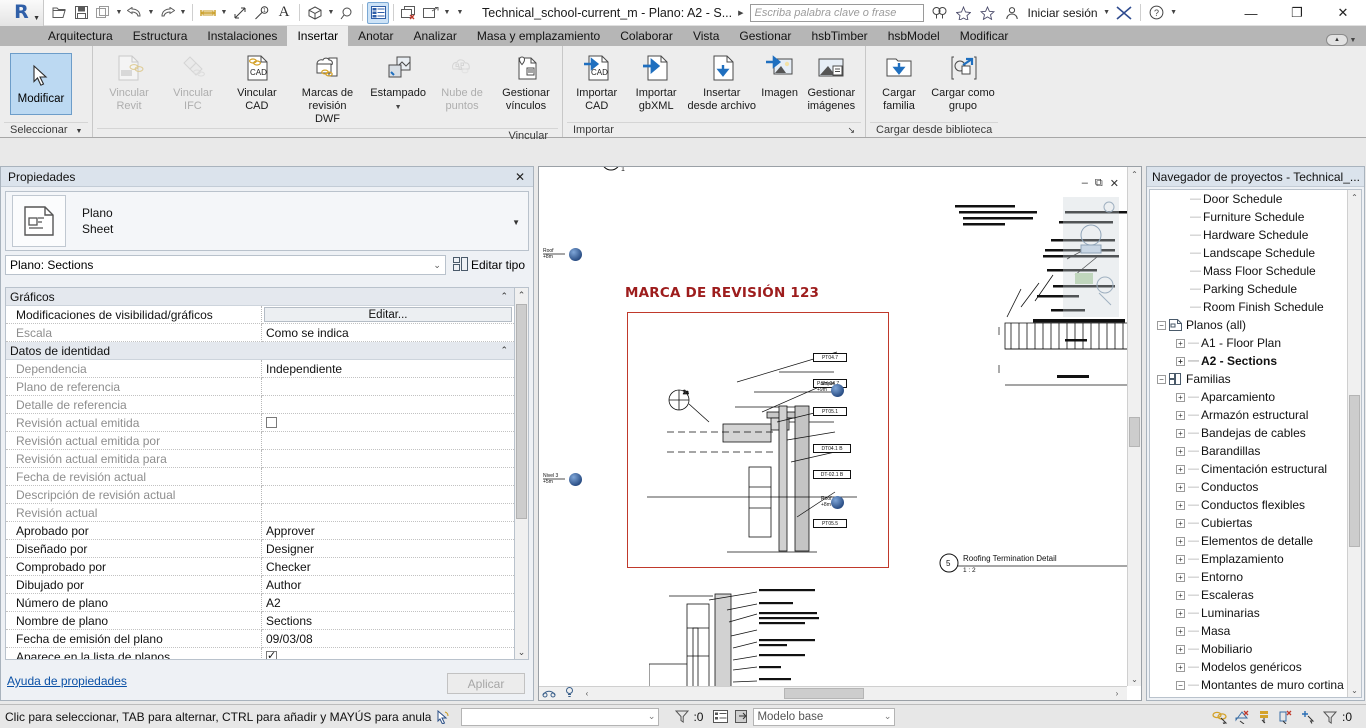 Image resolution: width=1366 pixels, height=728 pixels. Describe the element at coordinates (409, 13) in the screenshot. I see `close-hidden-windows-icon` at that location.